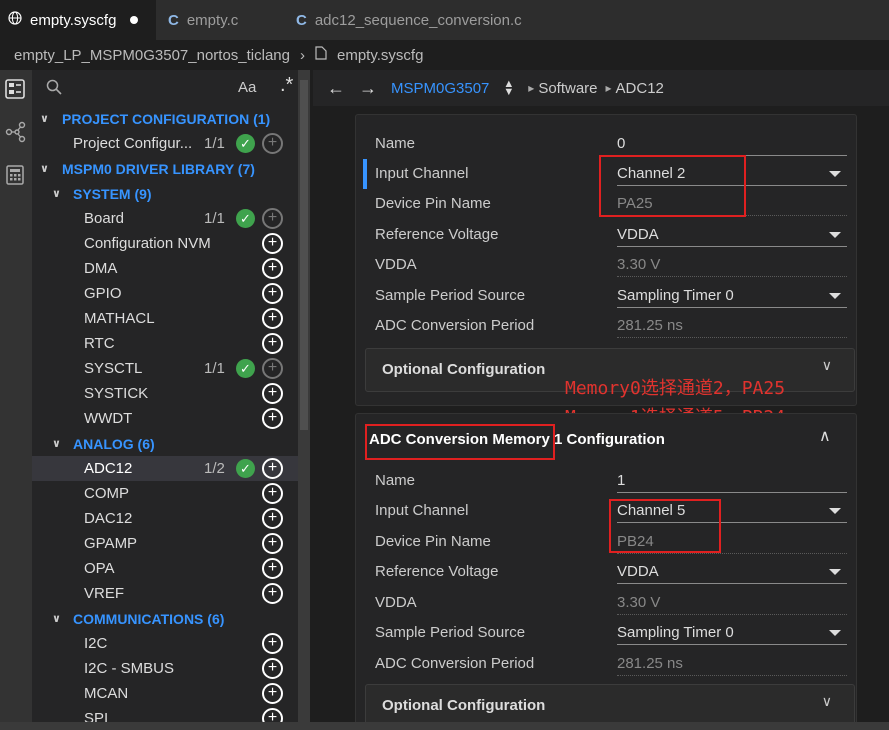 The image size is (889, 730). Describe the element at coordinates (166, 118) in the screenshot. I see `section-title: PROJECT CONFIGURATION (1)` at that location.